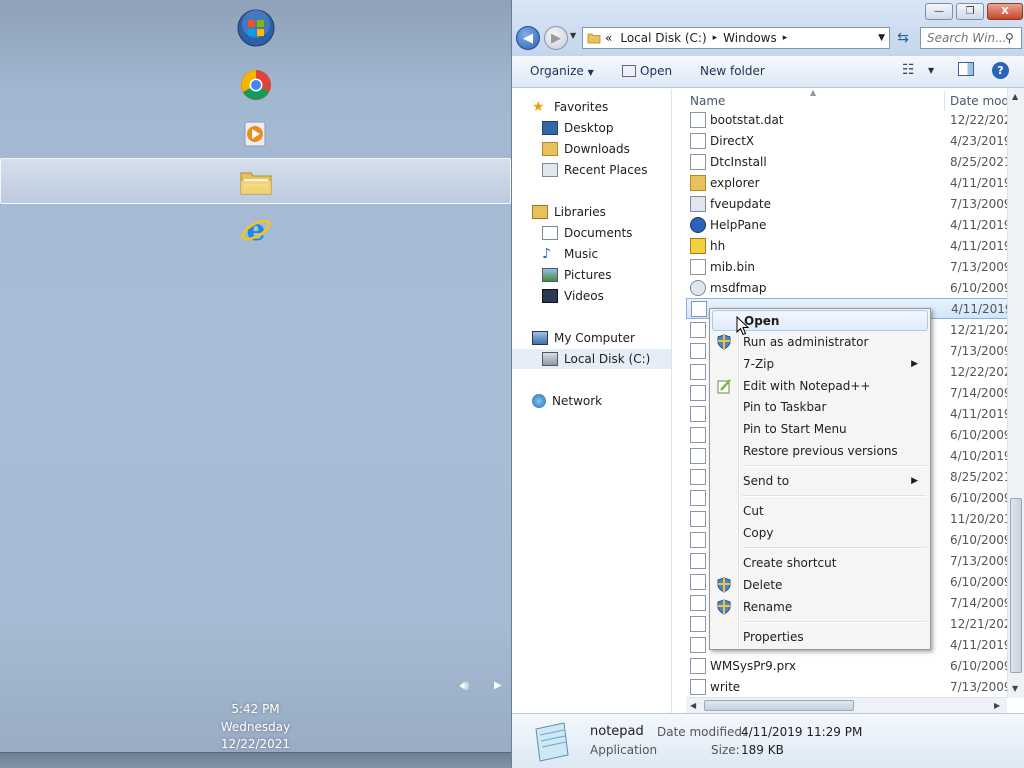 The image size is (1024, 768). What do you see at coordinates (256, 85) in the screenshot?
I see `taskbar-chrome` at bounding box center [256, 85].